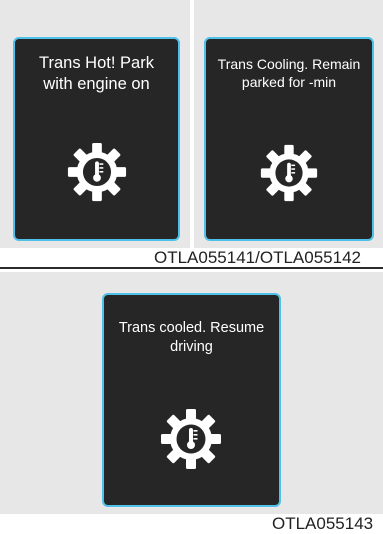 The width and height of the screenshot is (383, 534). What do you see at coordinates (191, 337) in the screenshot?
I see `panel-message: Trans cooled. Resume driving` at bounding box center [191, 337].